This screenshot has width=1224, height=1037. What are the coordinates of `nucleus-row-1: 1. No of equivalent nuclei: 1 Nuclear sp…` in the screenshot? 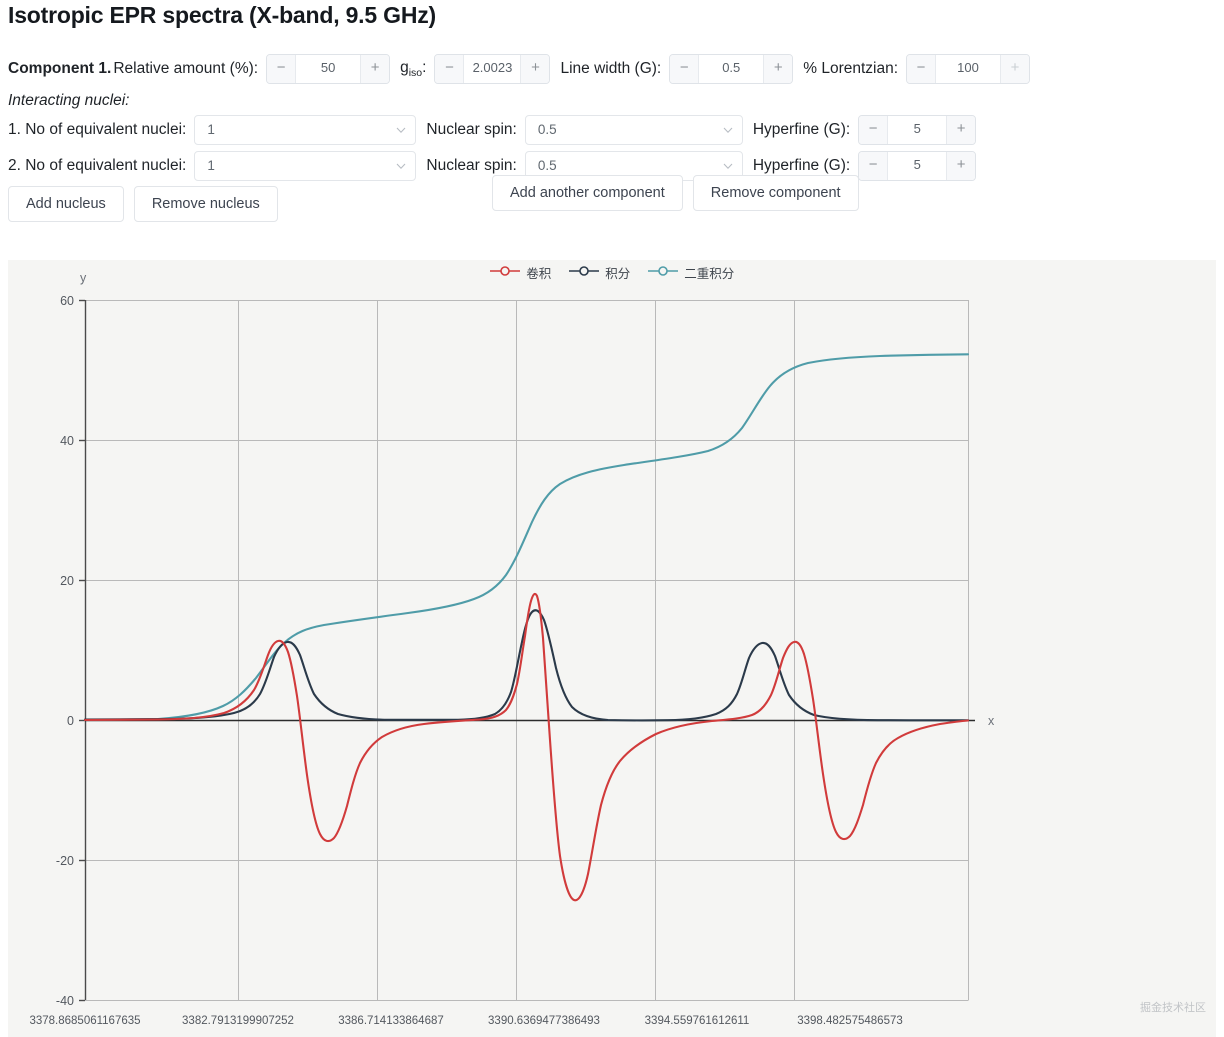 It's located at (612, 130).